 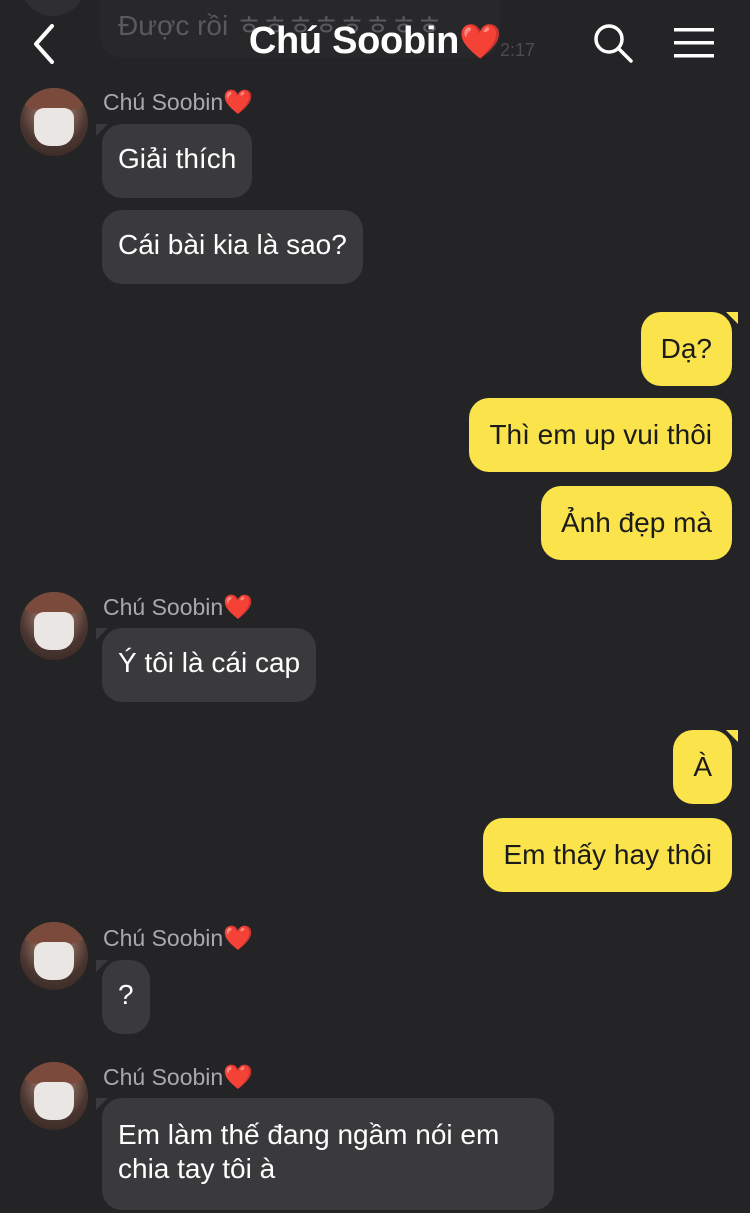 I want to click on message-bubble-incoming: Ý tôi là cái cap, so click(x=209, y=665).